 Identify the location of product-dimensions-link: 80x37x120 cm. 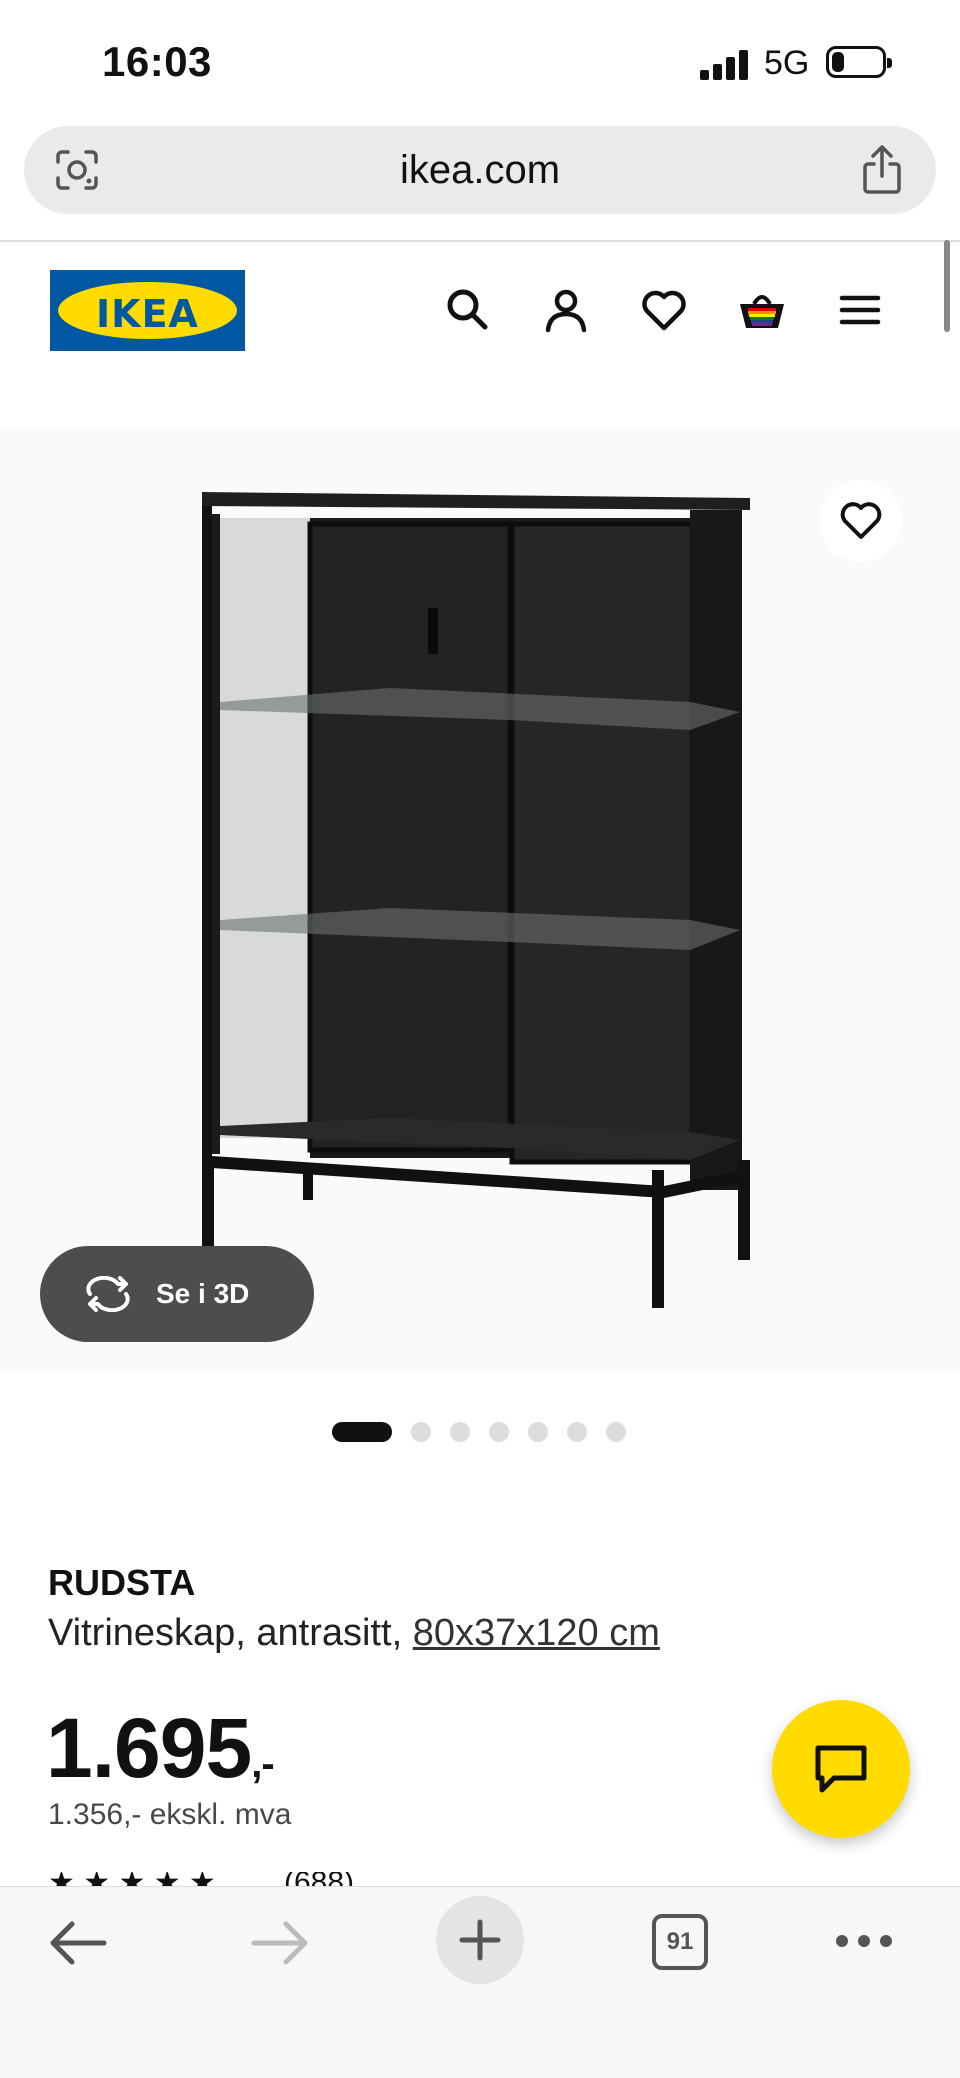
(536, 1633).